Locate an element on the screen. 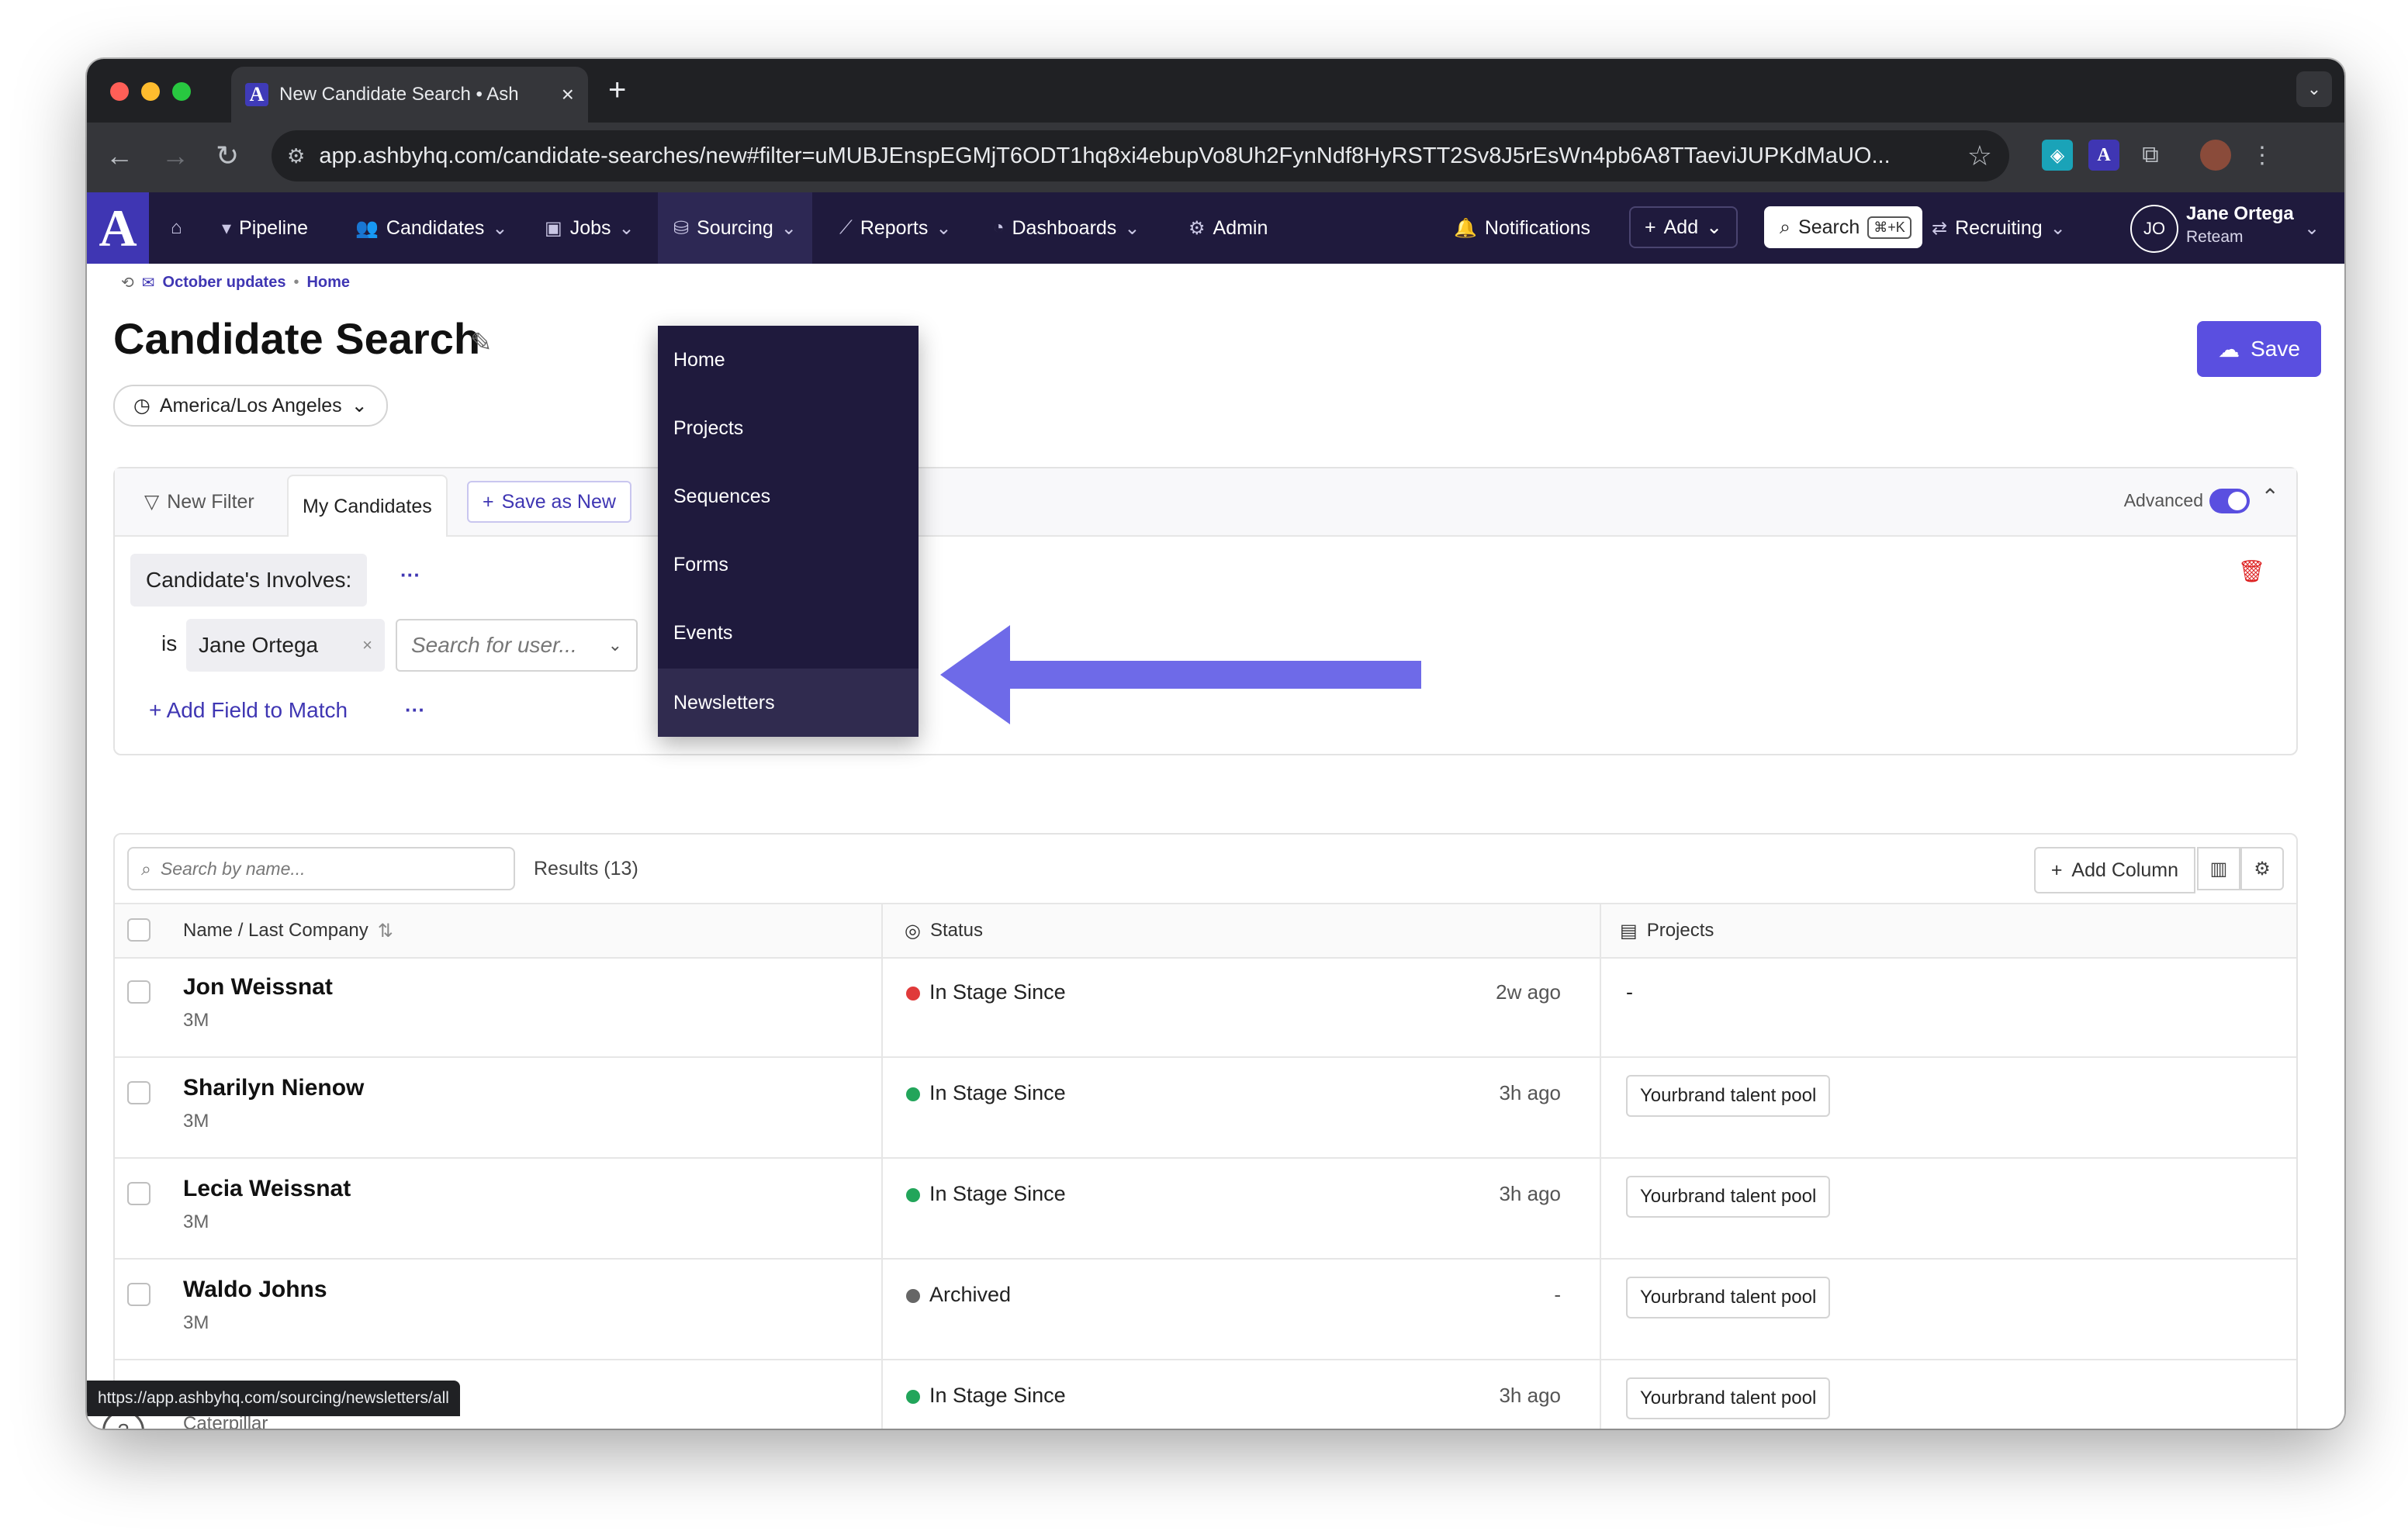 Image resolution: width=2408 pixels, height=1531 pixels. column-status: ◎ Status is located at coordinates (944, 930).